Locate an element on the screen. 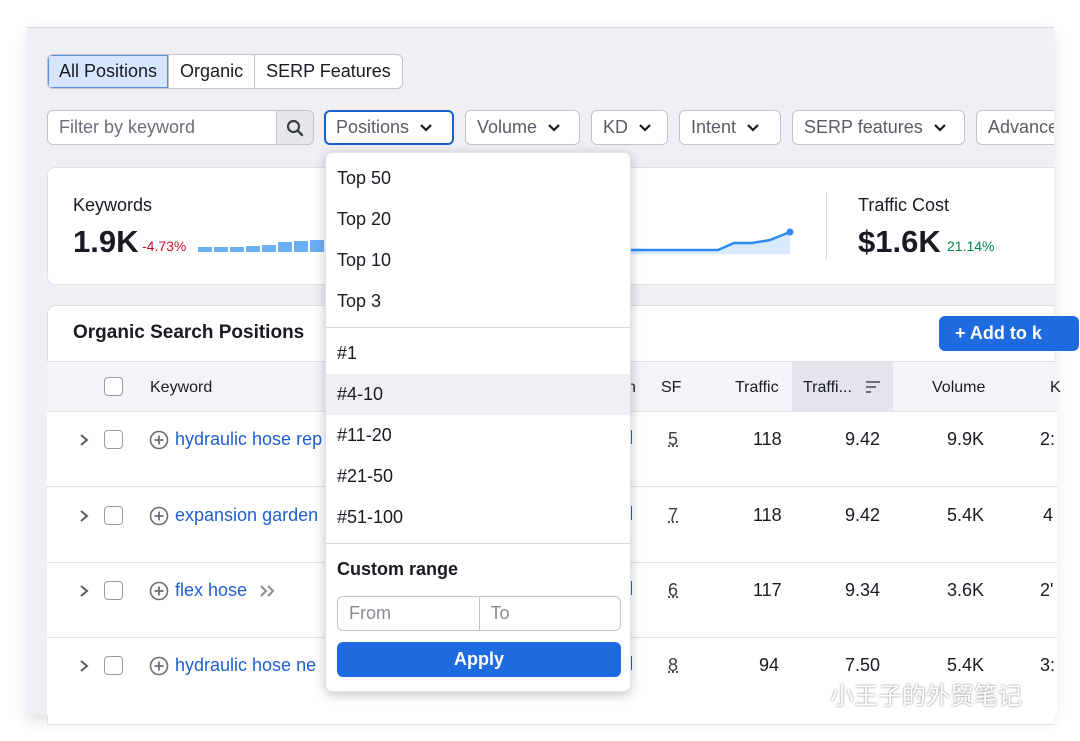  menu-item-pos-51-100: #51-100 is located at coordinates (478, 517).